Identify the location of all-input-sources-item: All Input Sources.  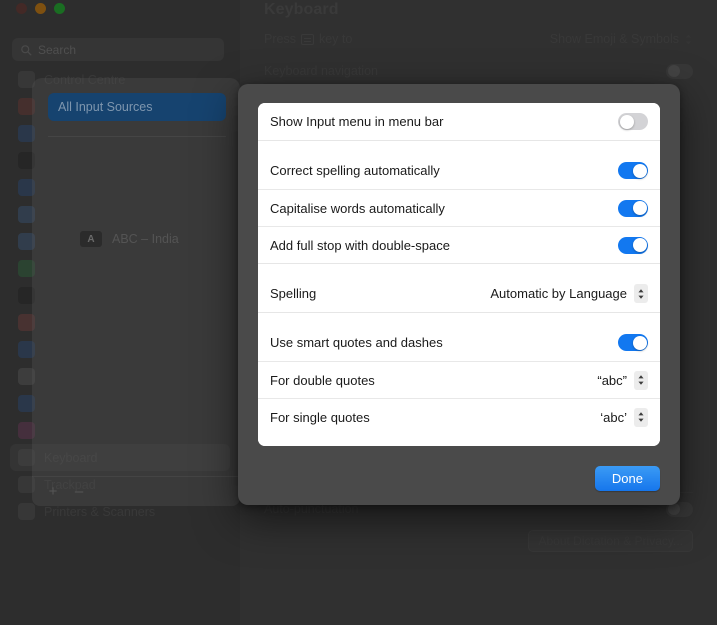
(137, 107).